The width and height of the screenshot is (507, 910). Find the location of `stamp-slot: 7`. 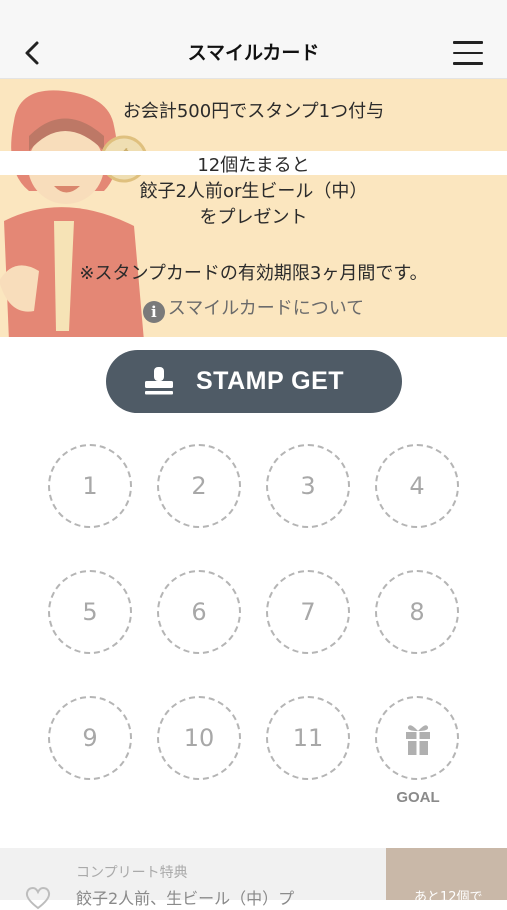

stamp-slot: 7 is located at coordinates (308, 612).